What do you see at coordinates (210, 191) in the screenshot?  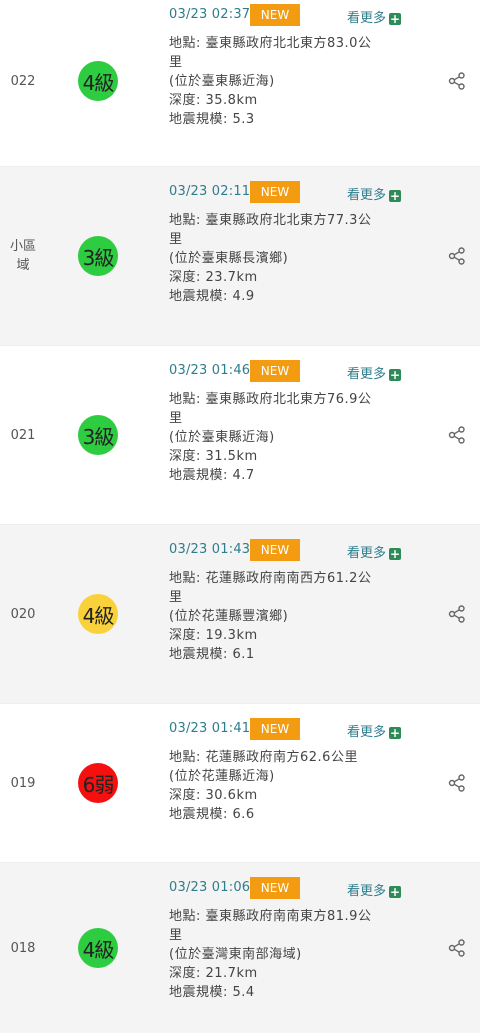 I see `quake-time: 03/23 02:11` at bounding box center [210, 191].